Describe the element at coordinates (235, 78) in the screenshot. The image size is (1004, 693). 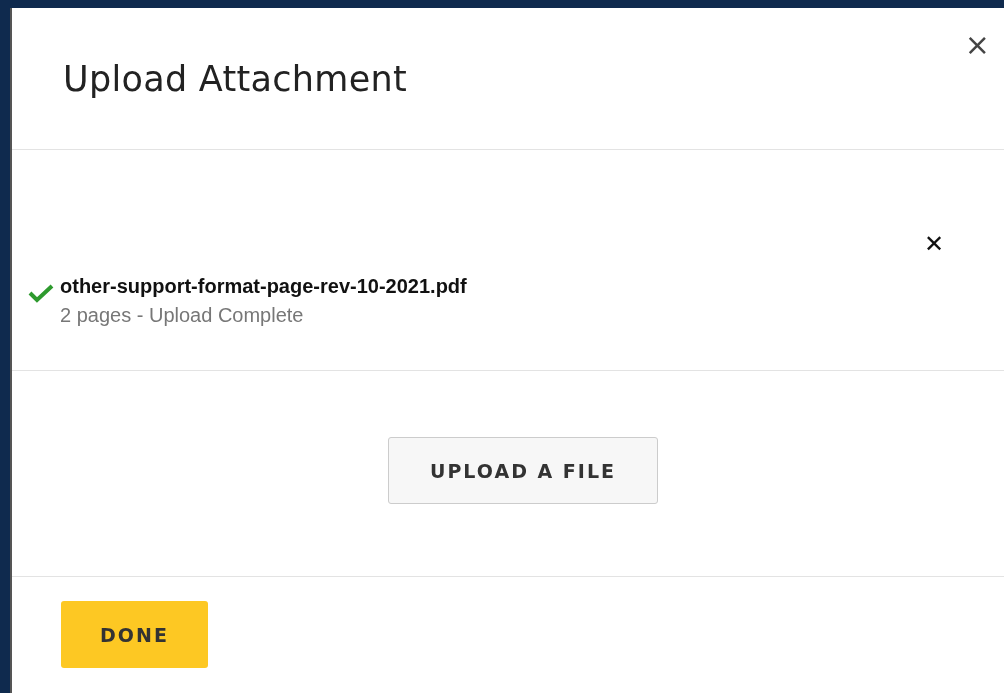
I see `dialog-title: Upload Attachment` at that location.